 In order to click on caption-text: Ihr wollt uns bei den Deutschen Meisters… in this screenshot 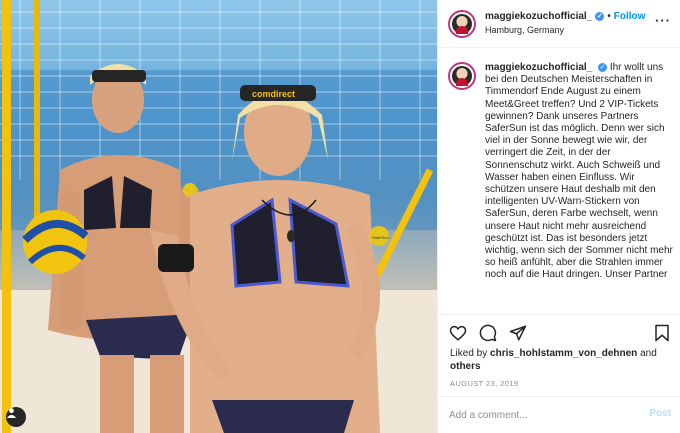, I will do `click(579, 171)`.